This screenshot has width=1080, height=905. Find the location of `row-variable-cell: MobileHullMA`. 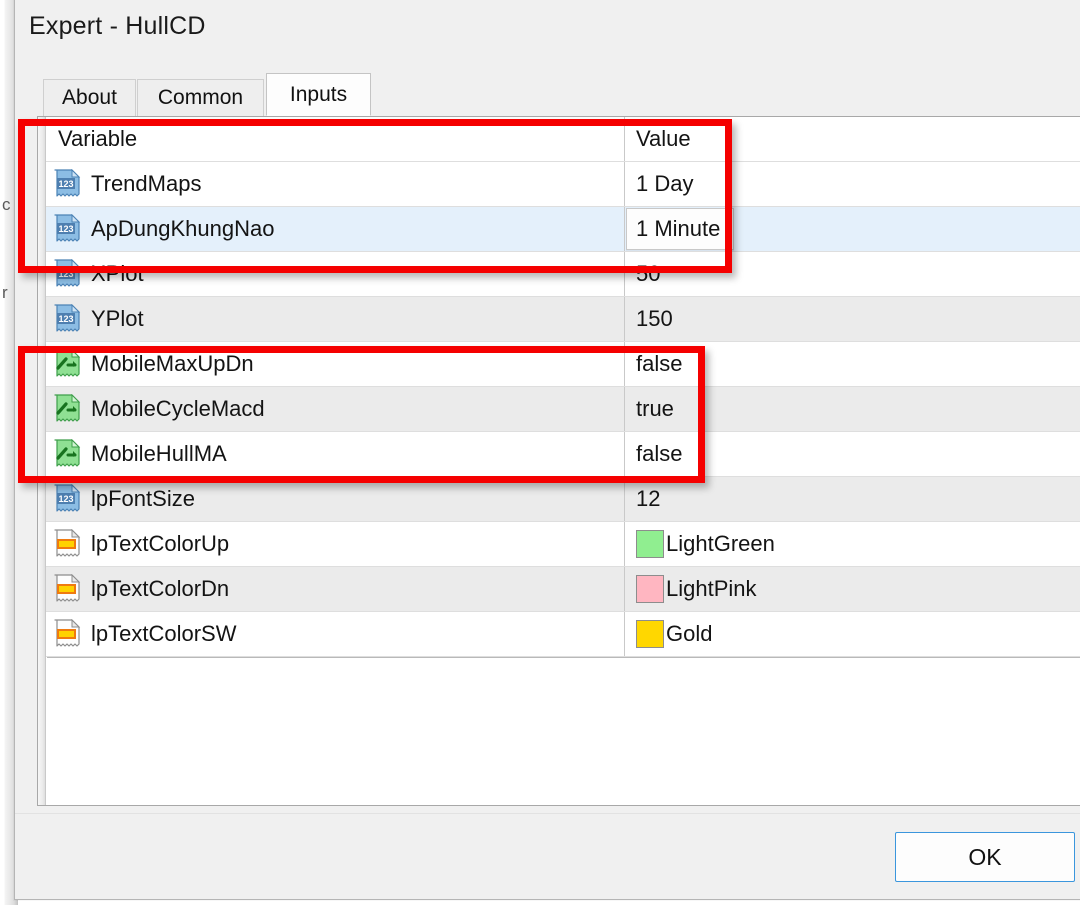

row-variable-cell: MobileHullMA is located at coordinates (336, 454).